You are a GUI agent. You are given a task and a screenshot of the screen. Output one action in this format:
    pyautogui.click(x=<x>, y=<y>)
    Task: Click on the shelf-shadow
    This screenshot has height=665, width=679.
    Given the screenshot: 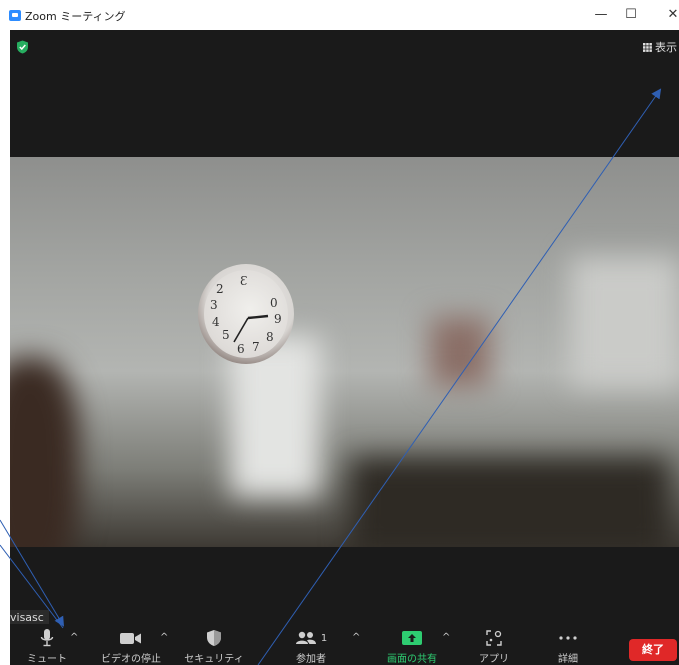 What is the action you would take?
    pyautogui.click(x=510, y=502)
    